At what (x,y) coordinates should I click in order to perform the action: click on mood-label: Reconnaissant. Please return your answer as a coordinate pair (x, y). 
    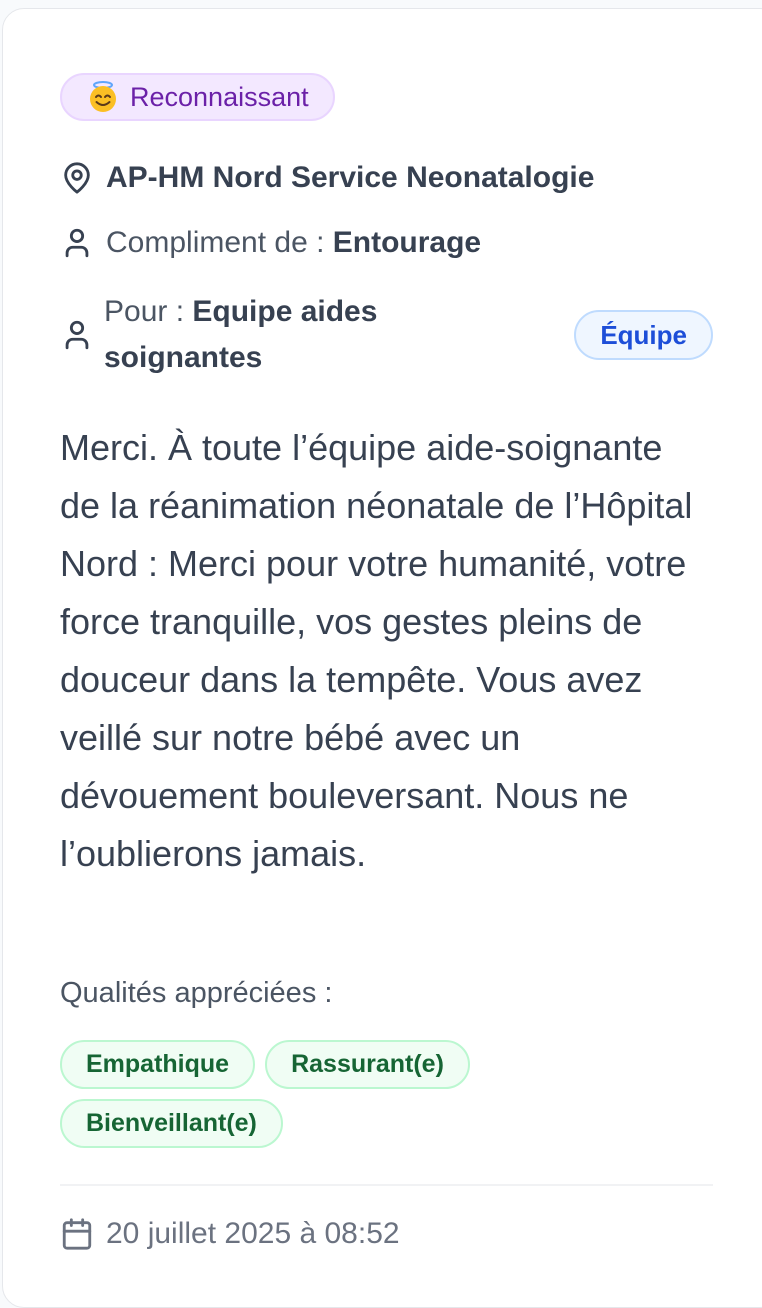
    Looking at the image, I should click on (219, 96).